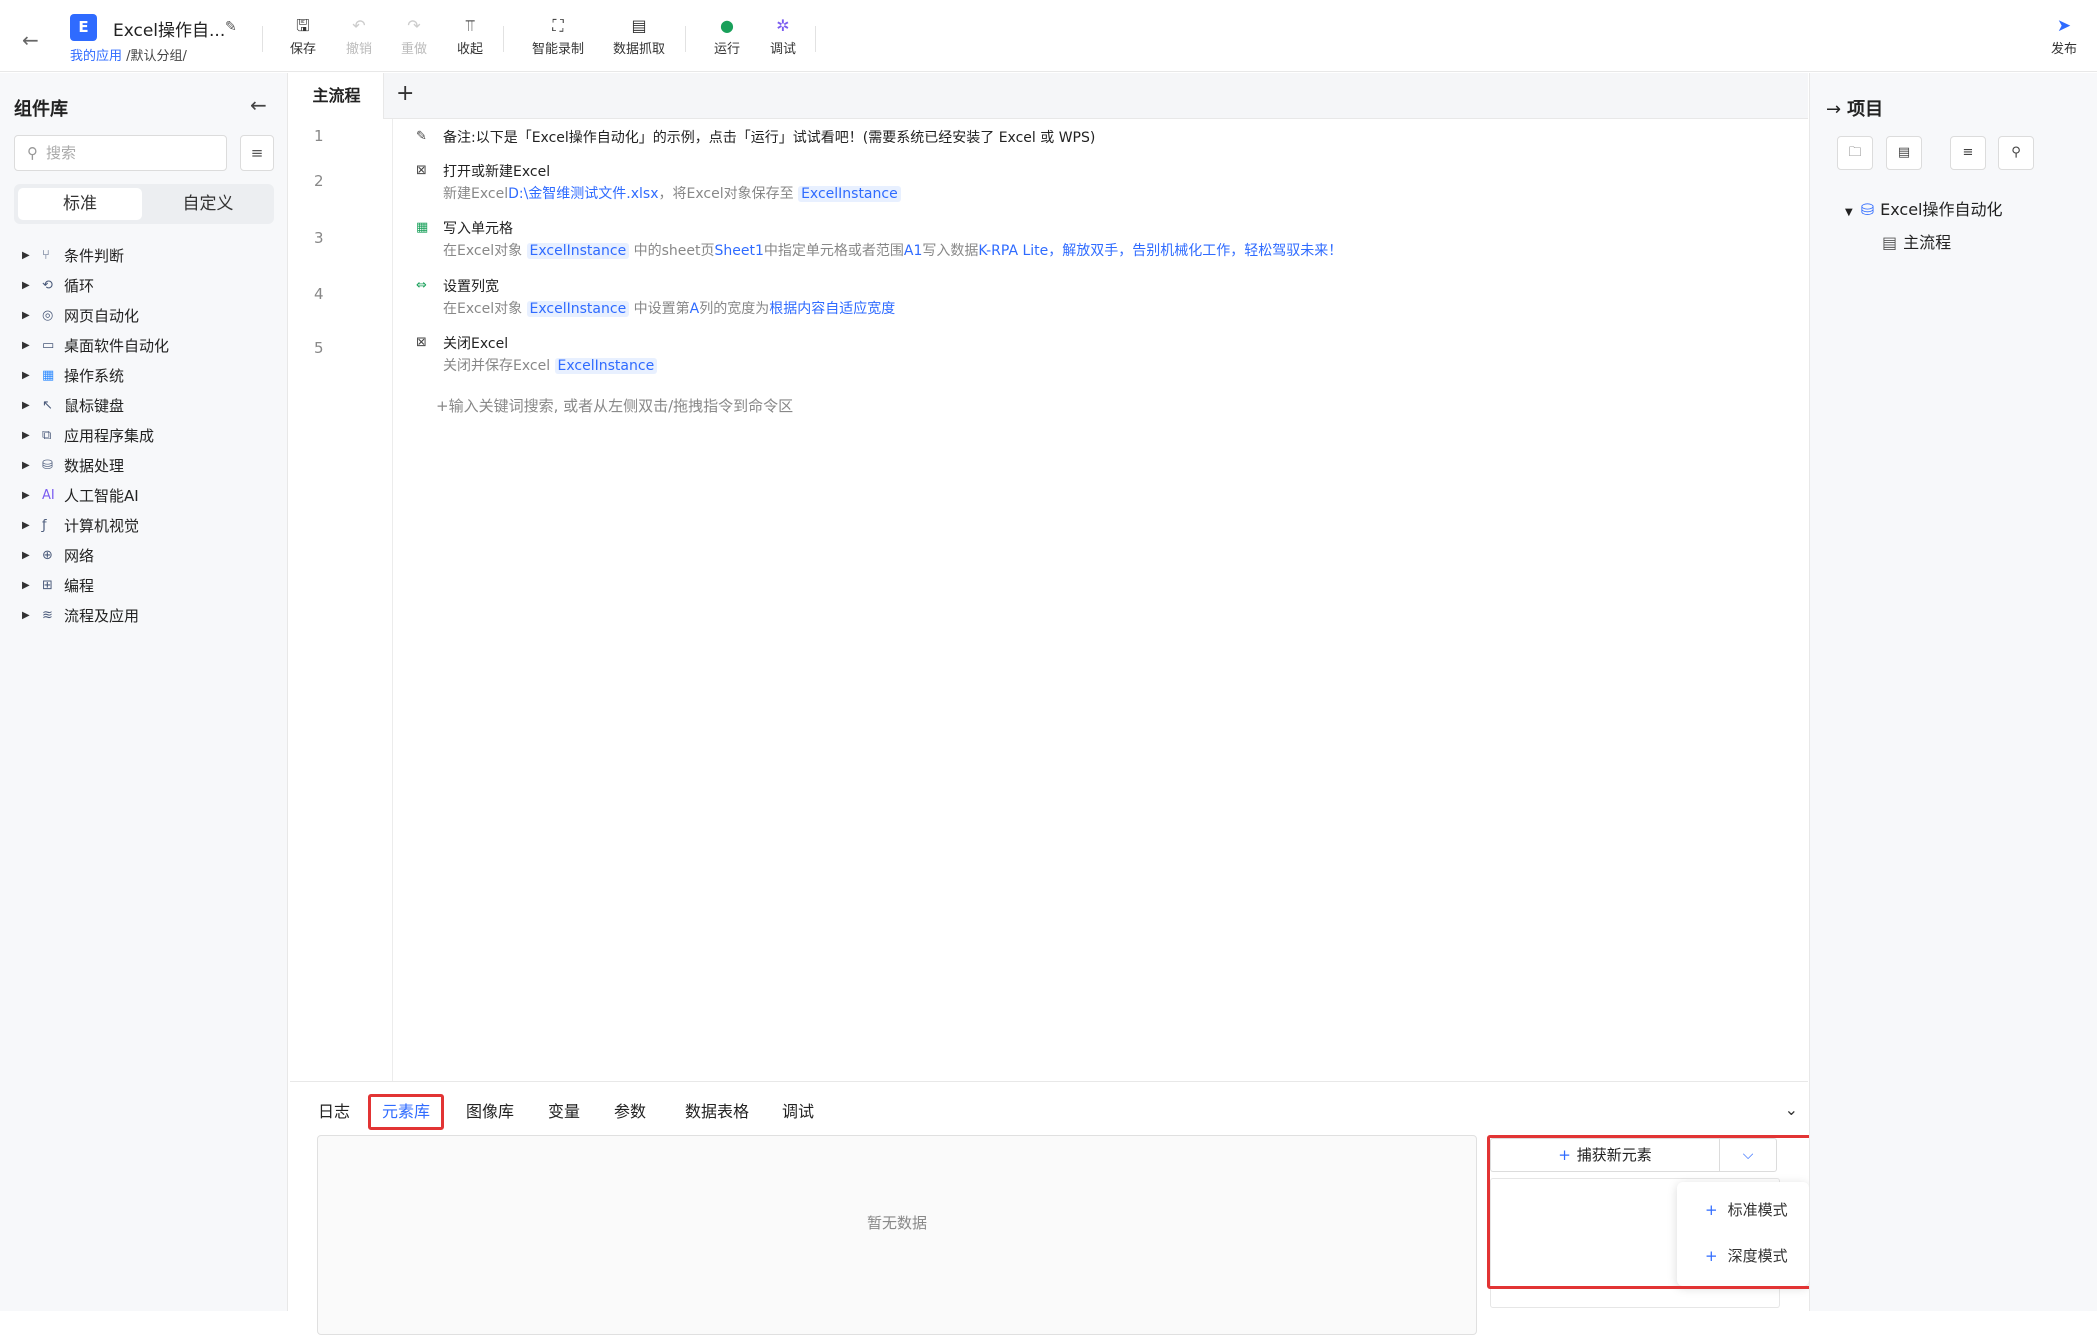 The width and height of the screenshot is (2097, 1335). Describe the element at coordinates (319, 136) in the screenshot. I see `line-number: 1` at that location.